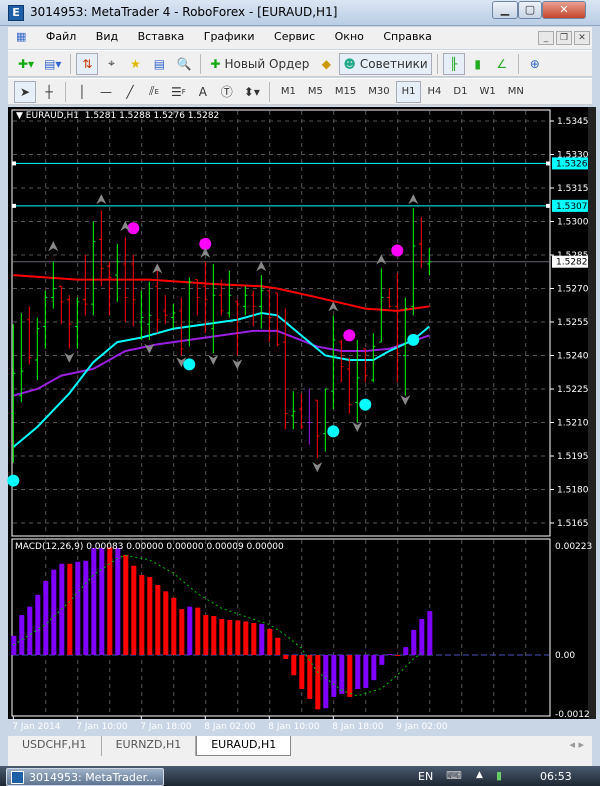 This screenshot has width=600, height=786. What do you see at coordinates (573, 323) in the screenshot?
I see `y-tick-label: 1.5255` at bounding box center [573, 323].